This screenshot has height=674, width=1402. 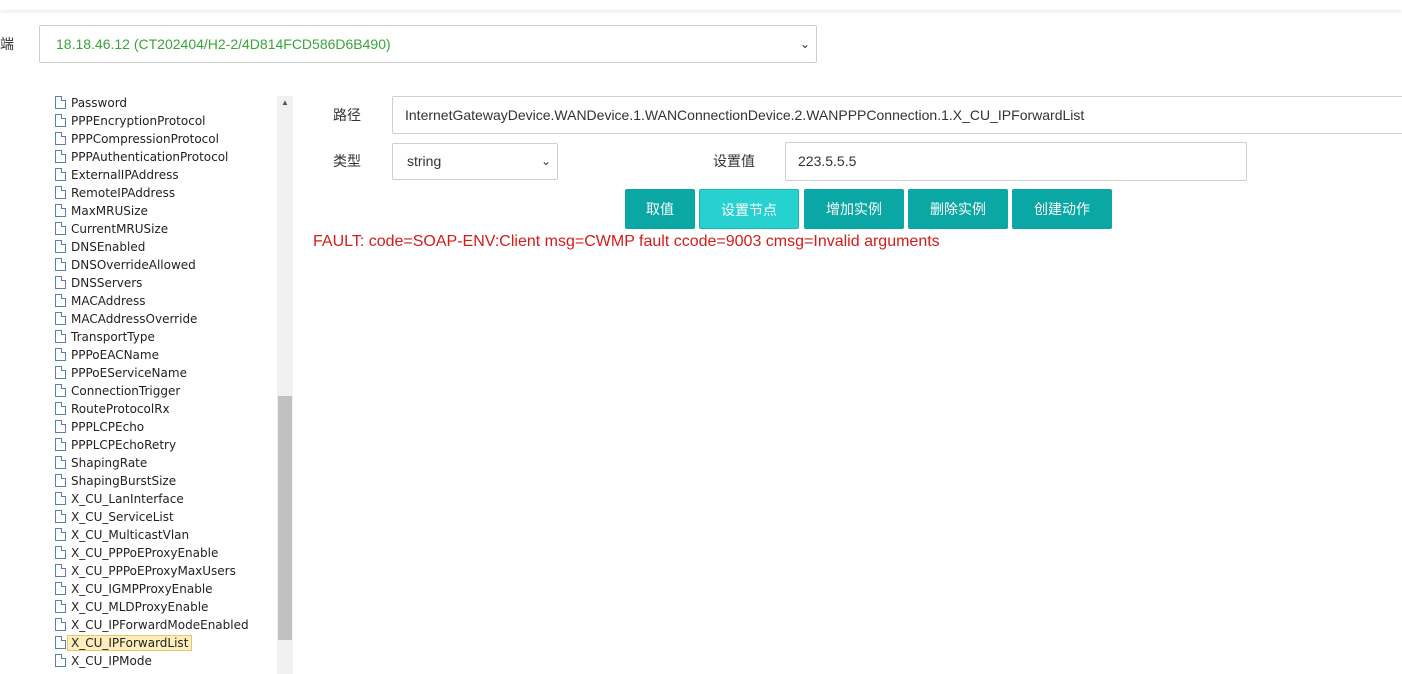 I want to click on tree-item-label: RouteProtocolRx, so click(x=120, y=409).